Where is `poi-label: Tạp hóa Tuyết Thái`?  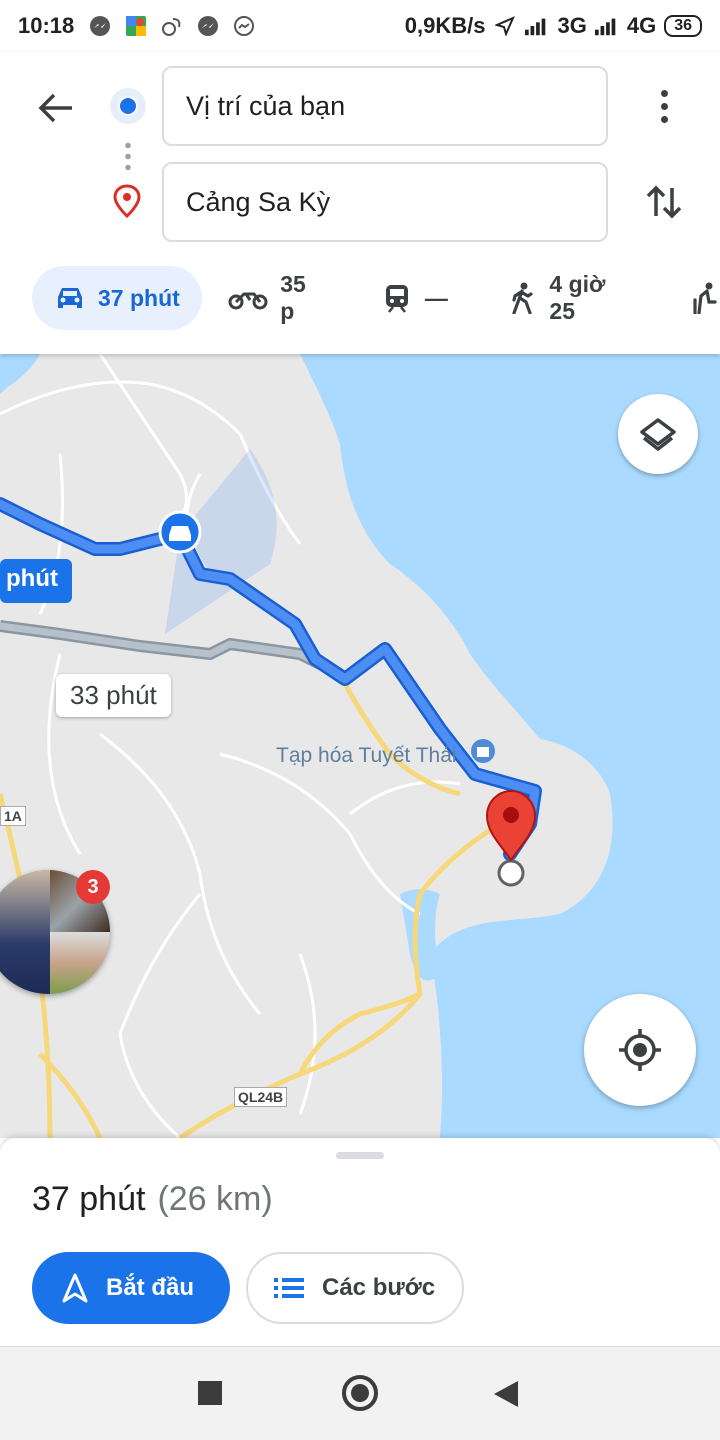 poi-label: Tạp hóa Tuyết Thái is located at coordinates (366, 756).